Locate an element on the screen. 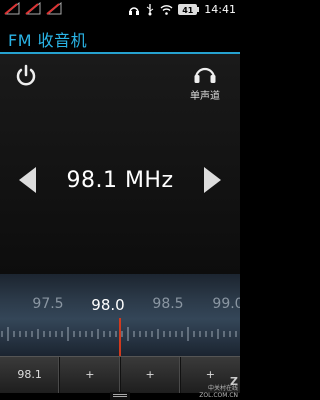 The width and height of the screenshot is (320, 400). signal-indicators is located at coordinates (32, 8).